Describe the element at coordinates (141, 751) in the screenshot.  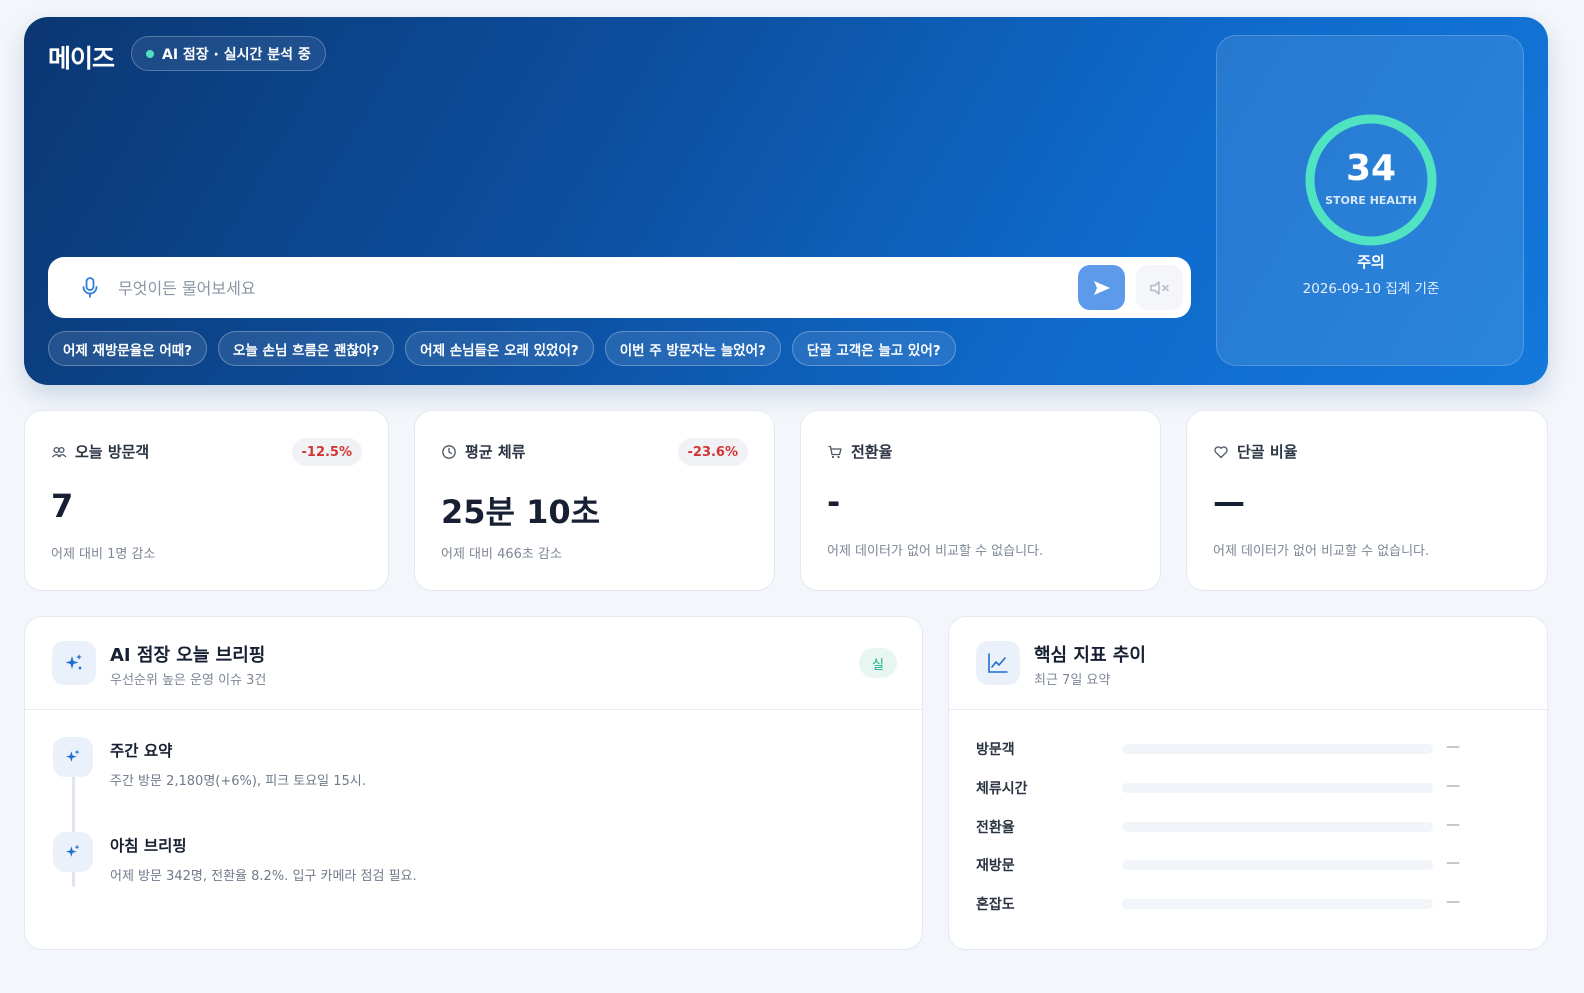
I see `briefing-item-title: 주간 요약` at that location.